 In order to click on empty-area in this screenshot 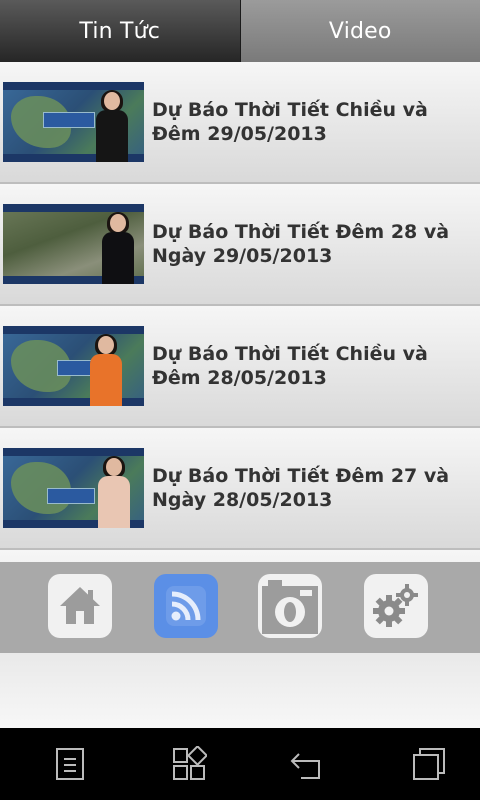, I will do `click(240, 690)`.